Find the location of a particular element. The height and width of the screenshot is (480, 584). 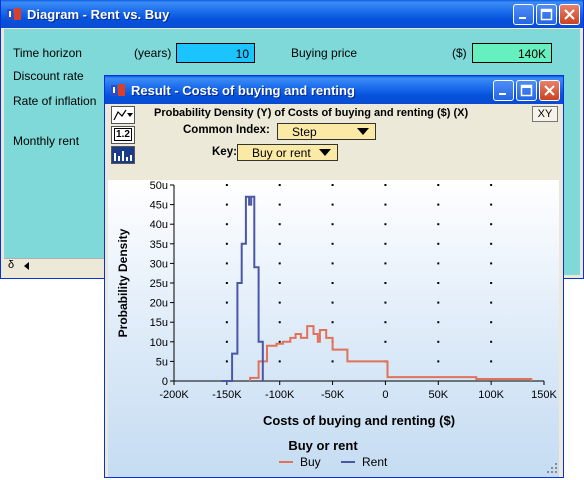

y-tick-label: 15u is located at coordinates (159, 323).